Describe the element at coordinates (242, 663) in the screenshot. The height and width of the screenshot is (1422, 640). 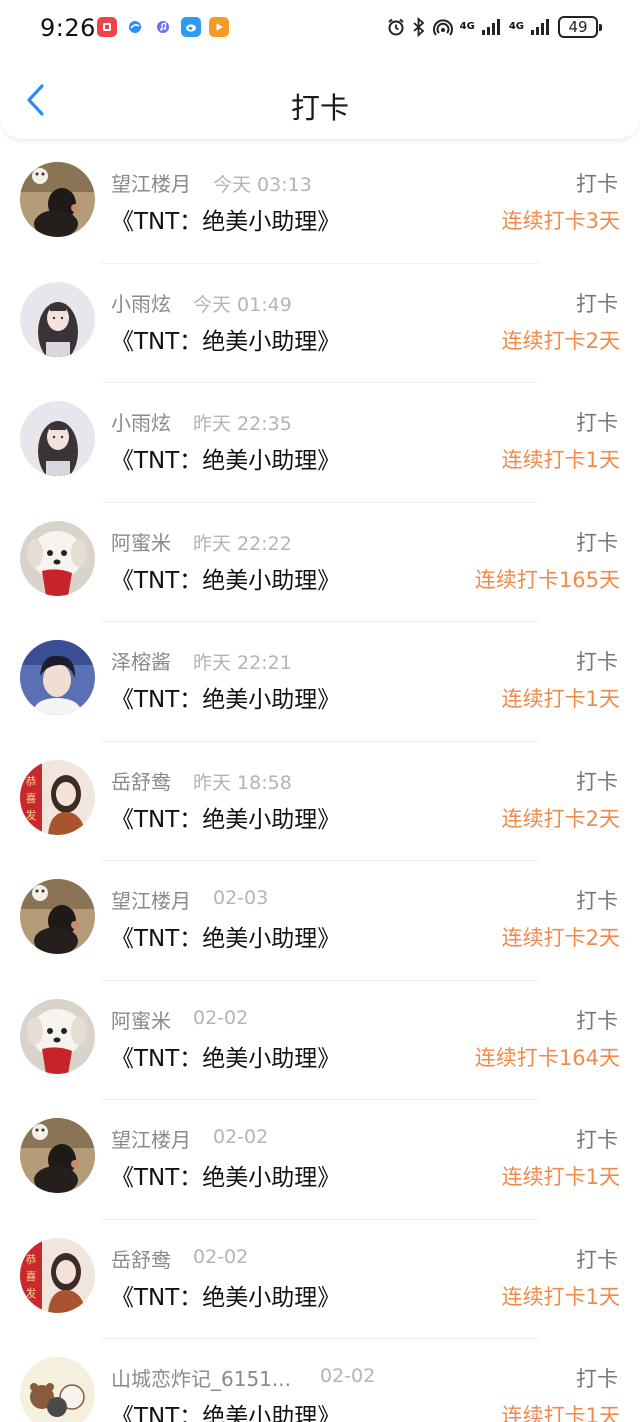
I see `checkin-time: 昨天 22:21` at that location.